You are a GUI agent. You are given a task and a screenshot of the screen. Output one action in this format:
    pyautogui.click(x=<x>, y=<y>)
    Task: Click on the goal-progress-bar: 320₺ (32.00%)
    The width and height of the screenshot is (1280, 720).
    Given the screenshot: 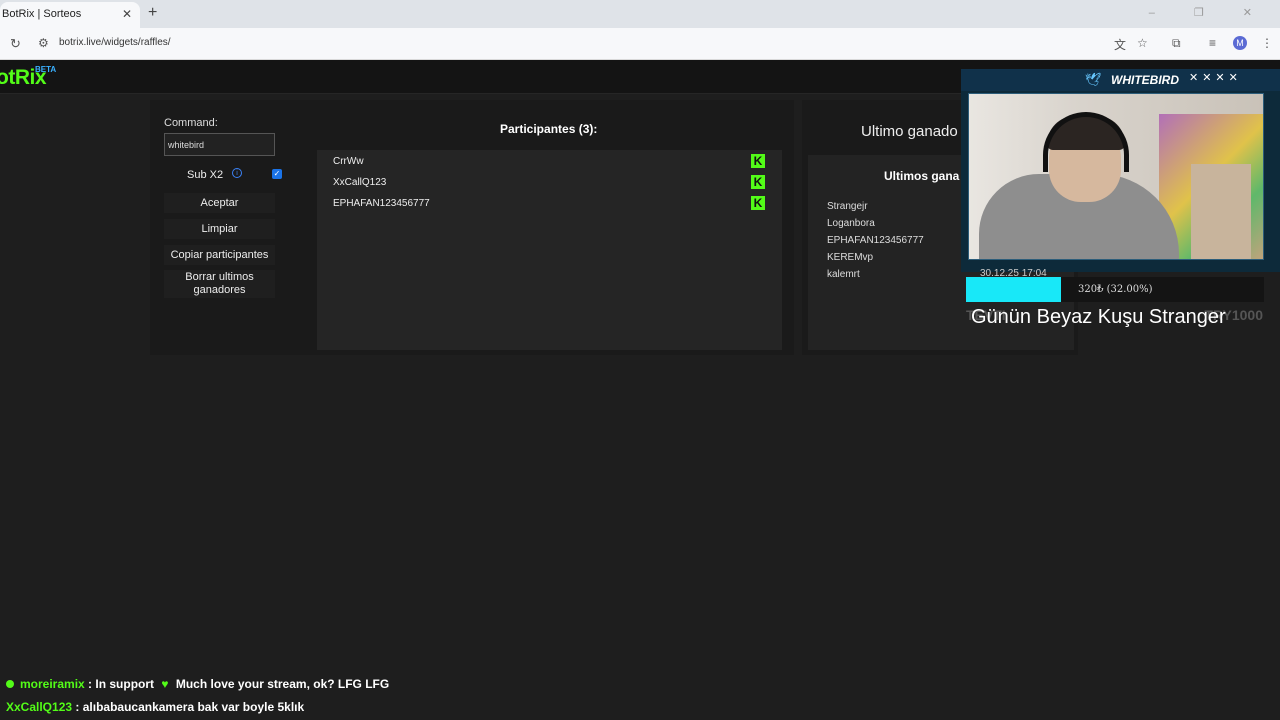 What is the action you would take?
    pyautogui.click(x=1115, y=289)
    